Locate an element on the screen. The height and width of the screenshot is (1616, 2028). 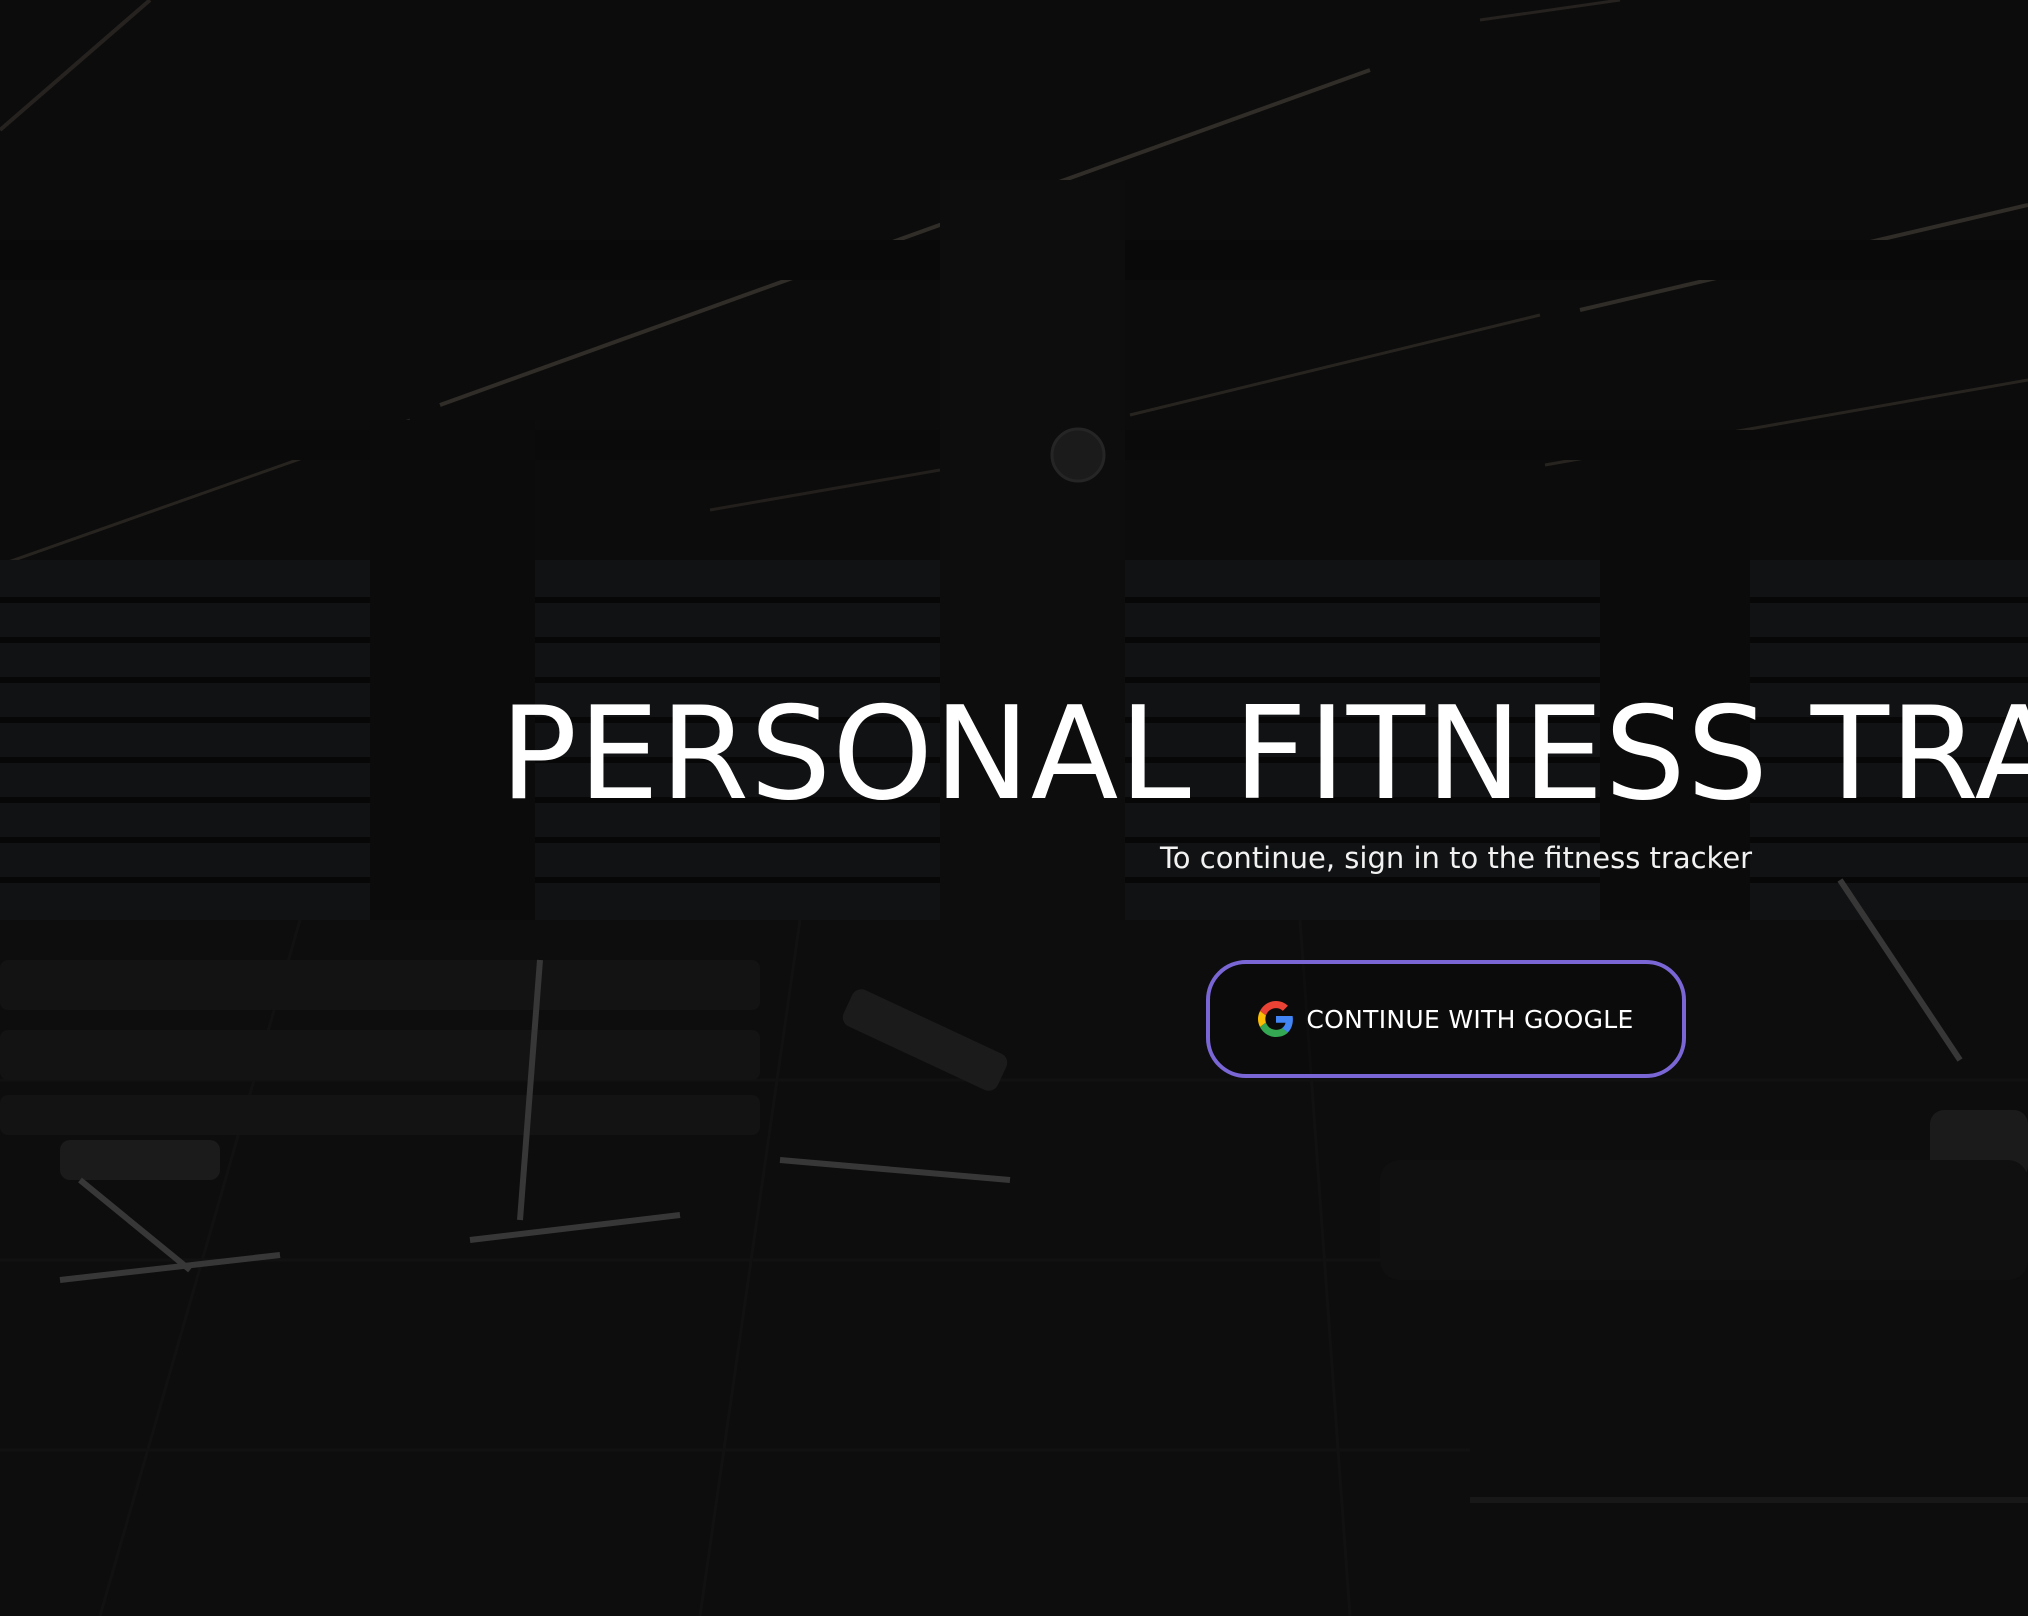
continue-with-google-button: CONTINUE WITH GOOGLE is located at coordinates (1446, 1019).